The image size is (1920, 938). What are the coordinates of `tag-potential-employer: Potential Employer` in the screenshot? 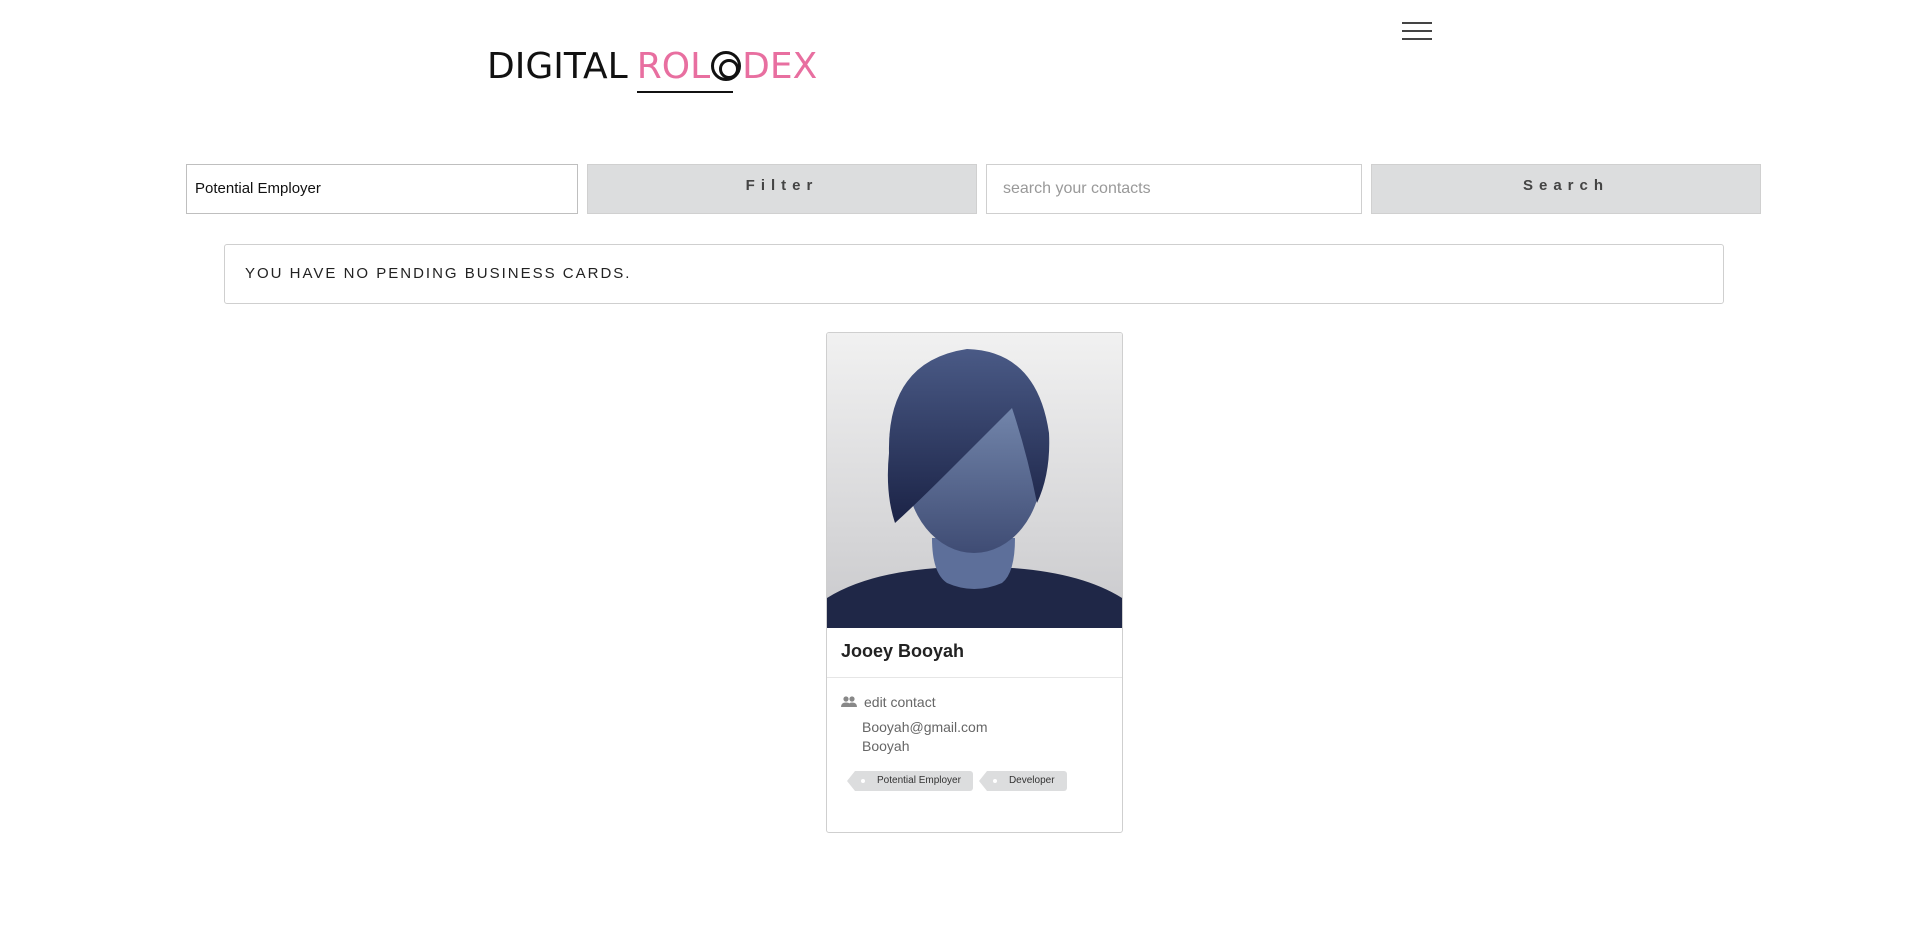 It's located at (910, 781).